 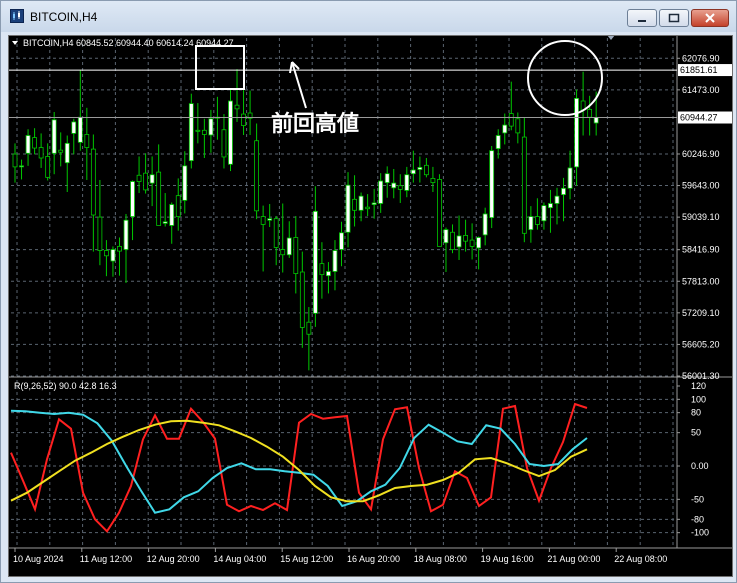 I want to click on time-axis-label: 15 Aug 12:00, so click(x=306, y=559).